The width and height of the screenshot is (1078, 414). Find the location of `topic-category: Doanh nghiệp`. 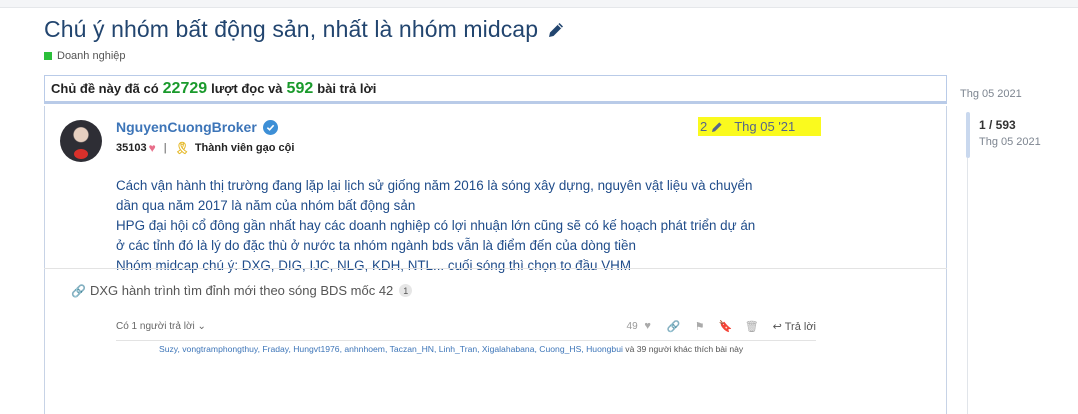

topic-category: Doanh nghiệp is located at coordinates (85, 56).